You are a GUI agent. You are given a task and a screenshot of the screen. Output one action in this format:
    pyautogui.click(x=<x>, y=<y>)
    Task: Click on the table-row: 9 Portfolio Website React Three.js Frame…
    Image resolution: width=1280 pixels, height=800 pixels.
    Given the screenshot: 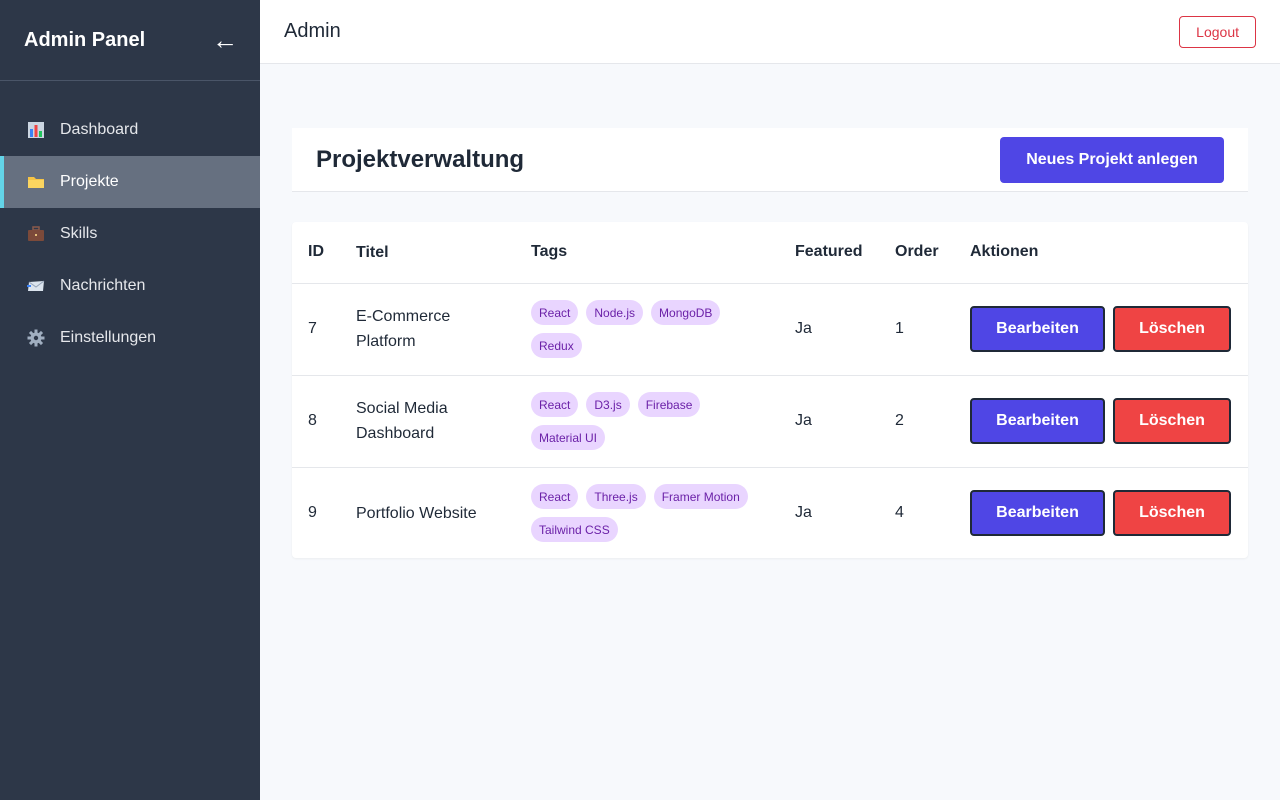 What is the action you would take?
    pyautogui.click(x=770, y=513)
    